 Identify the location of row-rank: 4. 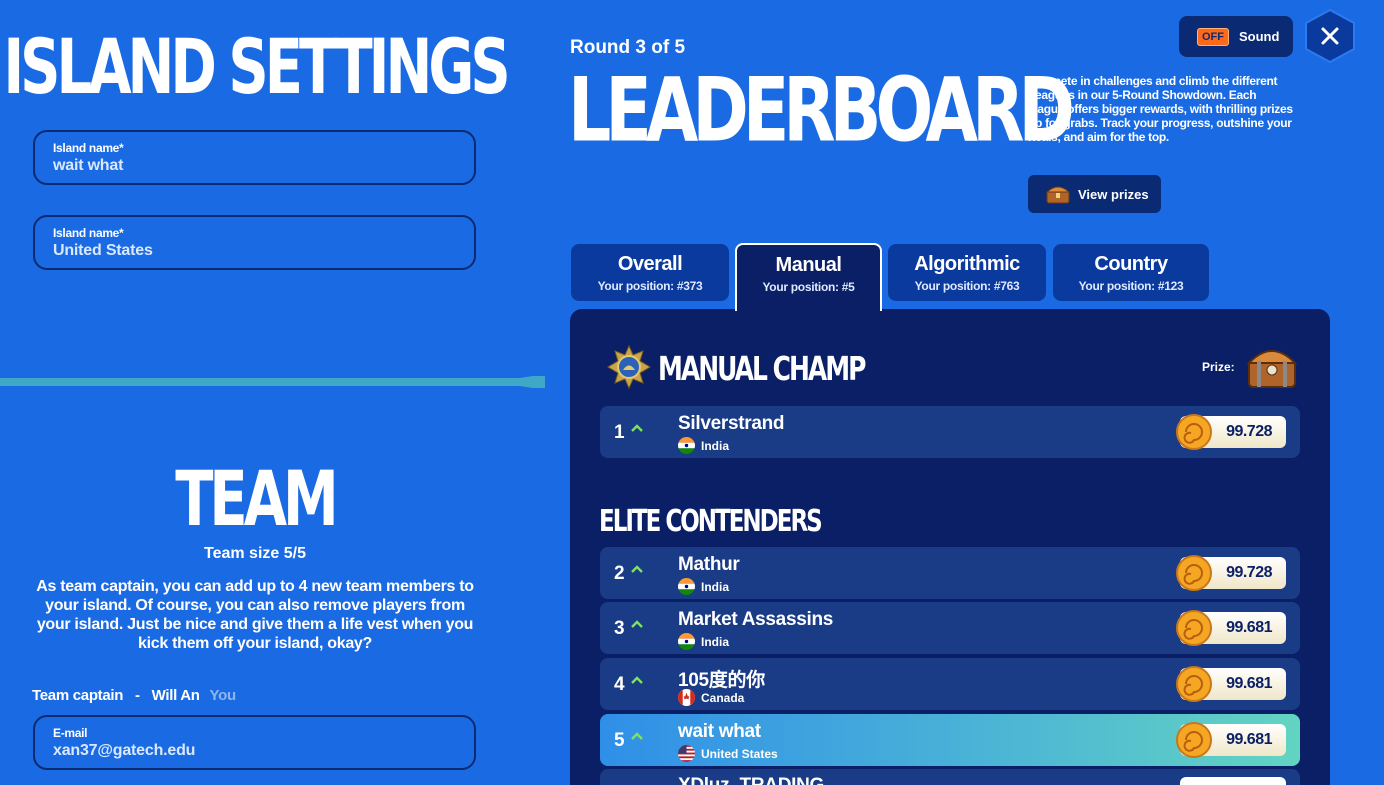
(619, 684).